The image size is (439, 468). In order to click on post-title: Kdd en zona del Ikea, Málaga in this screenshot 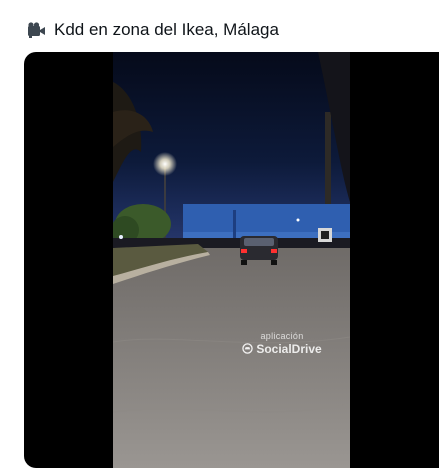, I will do `click(152, 30)`.